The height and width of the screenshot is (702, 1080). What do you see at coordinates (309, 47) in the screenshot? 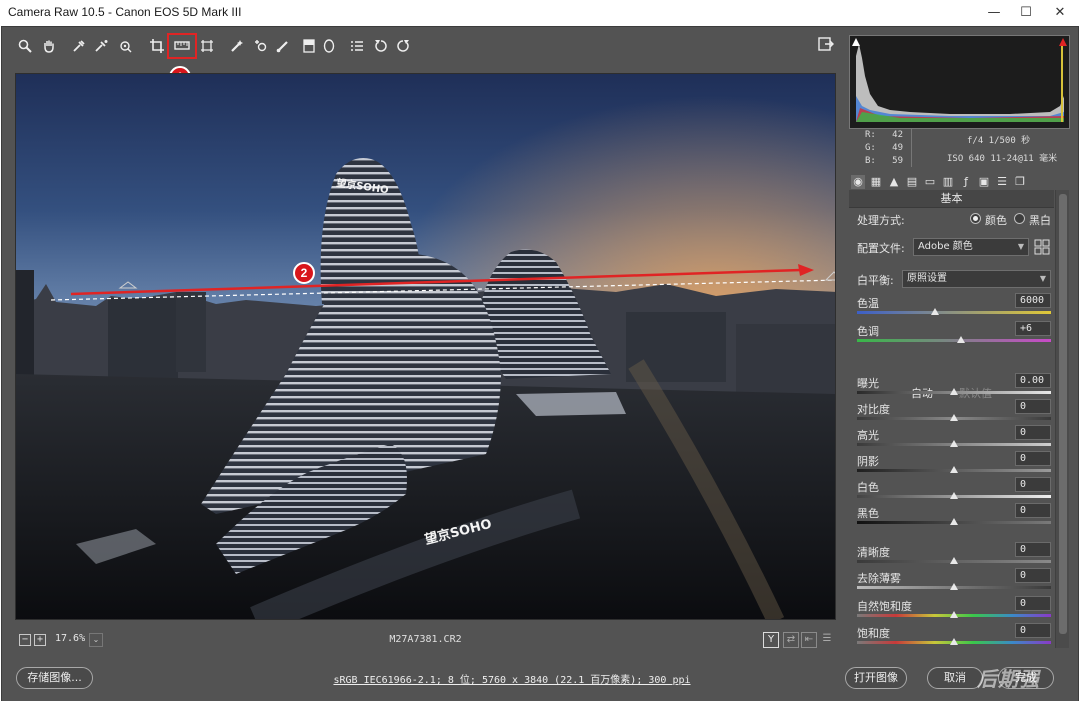
I see `graduated-filter-icon` at bounding box center [309, 47].